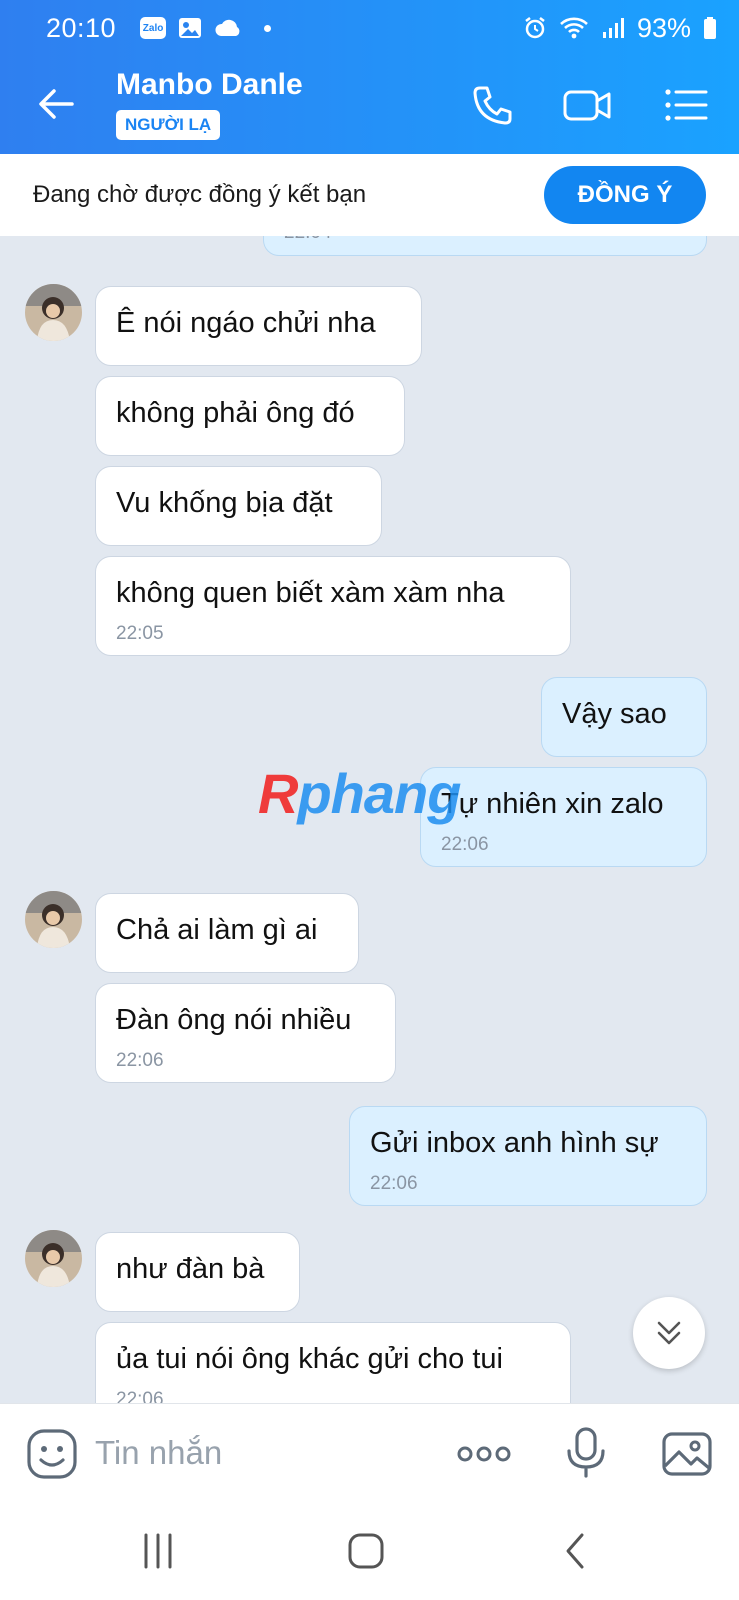 Image resolution: width=739 pixels, height=1600 pixels. I want to click on message-composer: Tin nhắn, so click(369, 1453).